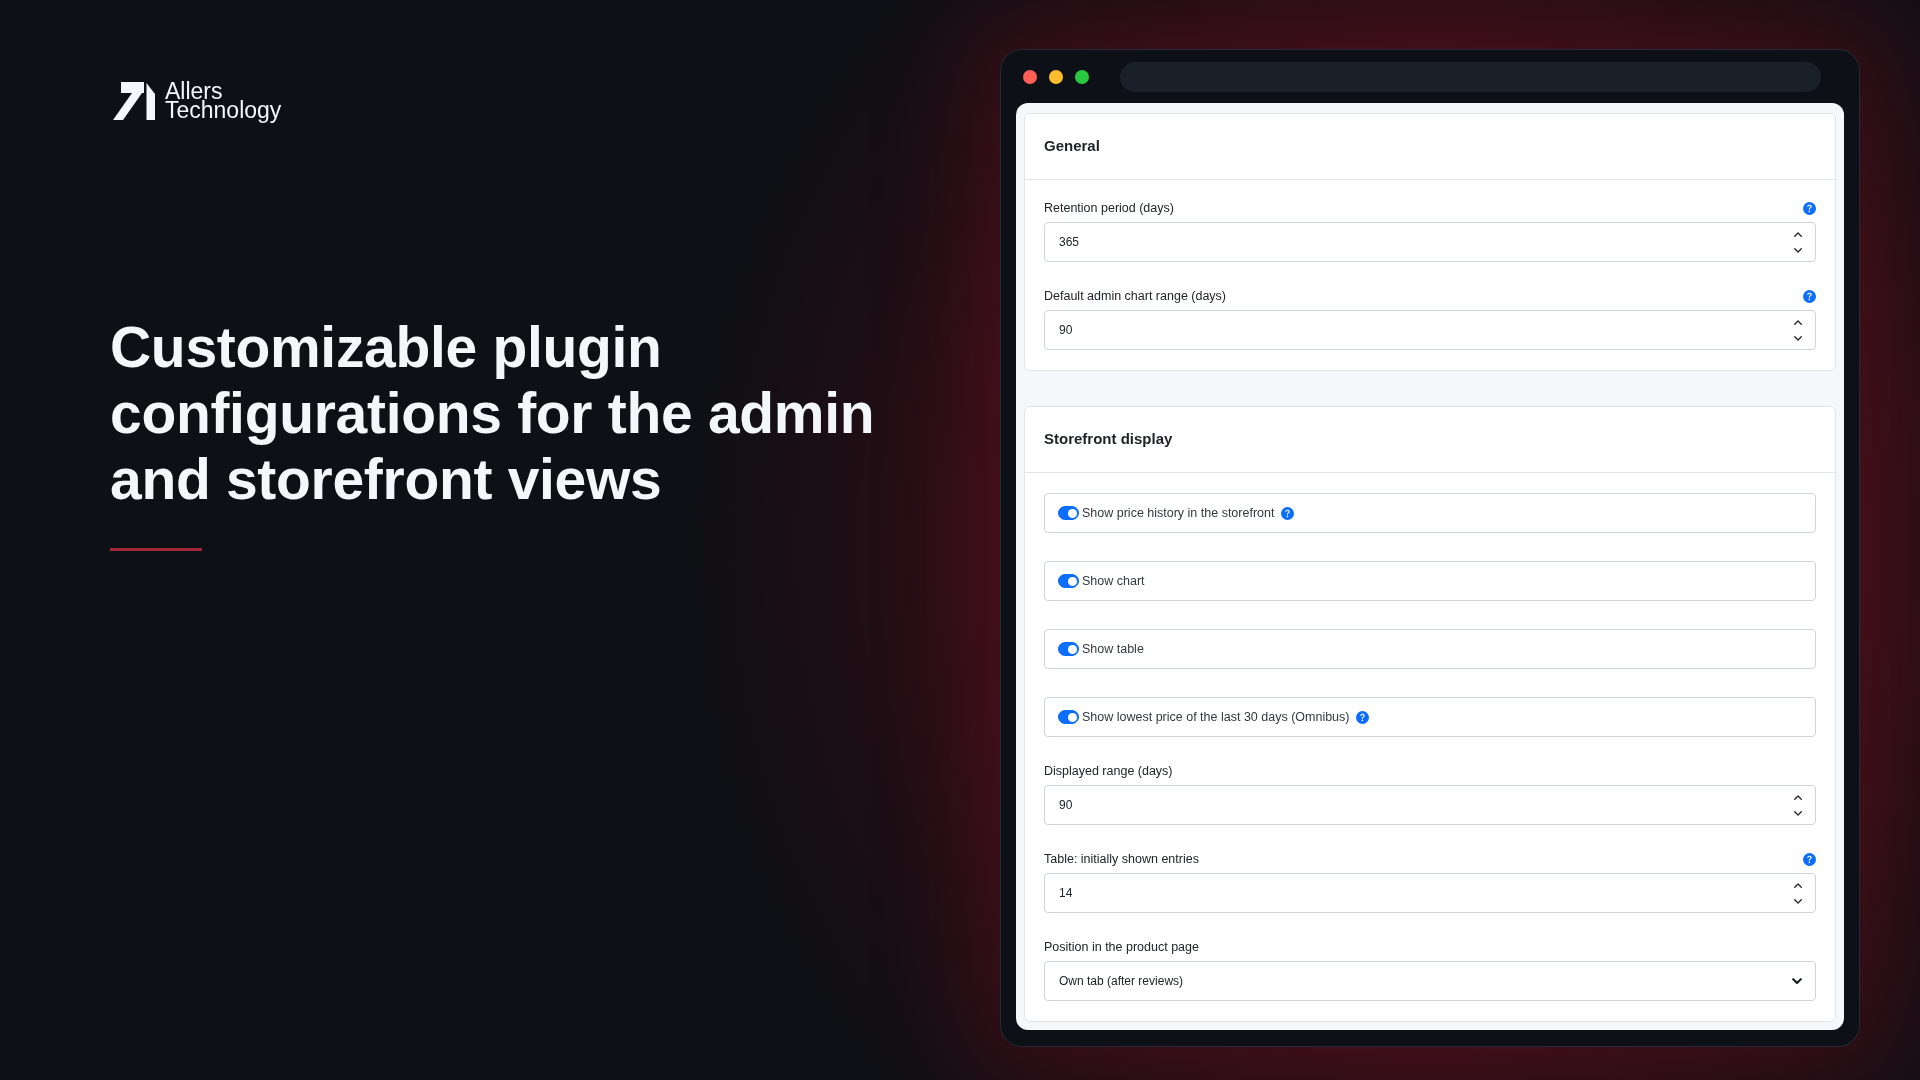  Describe the element at coordinates (1135, 296) in the screenshot. I see `field-label: Default admin chart range (days)` at that location.